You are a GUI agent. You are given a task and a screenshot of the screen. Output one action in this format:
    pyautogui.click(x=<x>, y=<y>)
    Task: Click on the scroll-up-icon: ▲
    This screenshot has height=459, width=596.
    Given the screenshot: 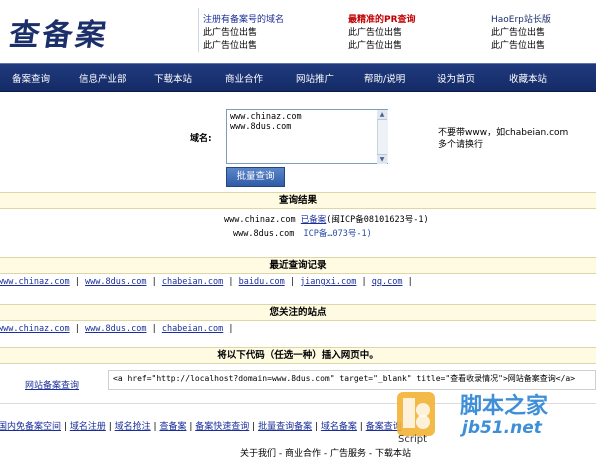 What is the action you would take?
    pyautogui.click(x=382, y=115)
    